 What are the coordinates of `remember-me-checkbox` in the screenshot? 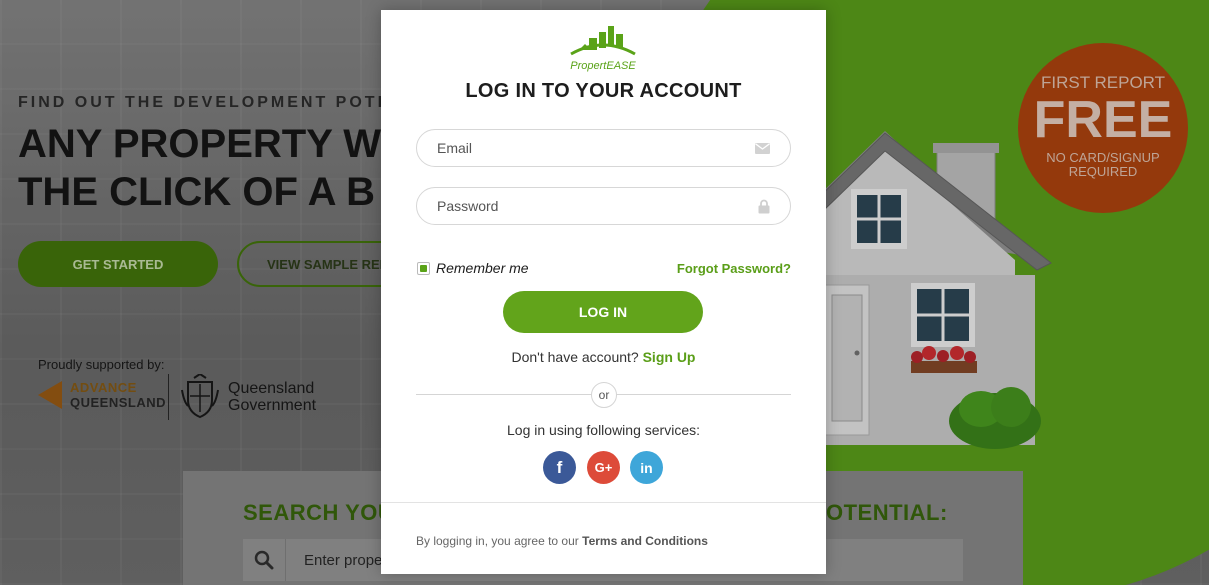 It's located at (423, 268).